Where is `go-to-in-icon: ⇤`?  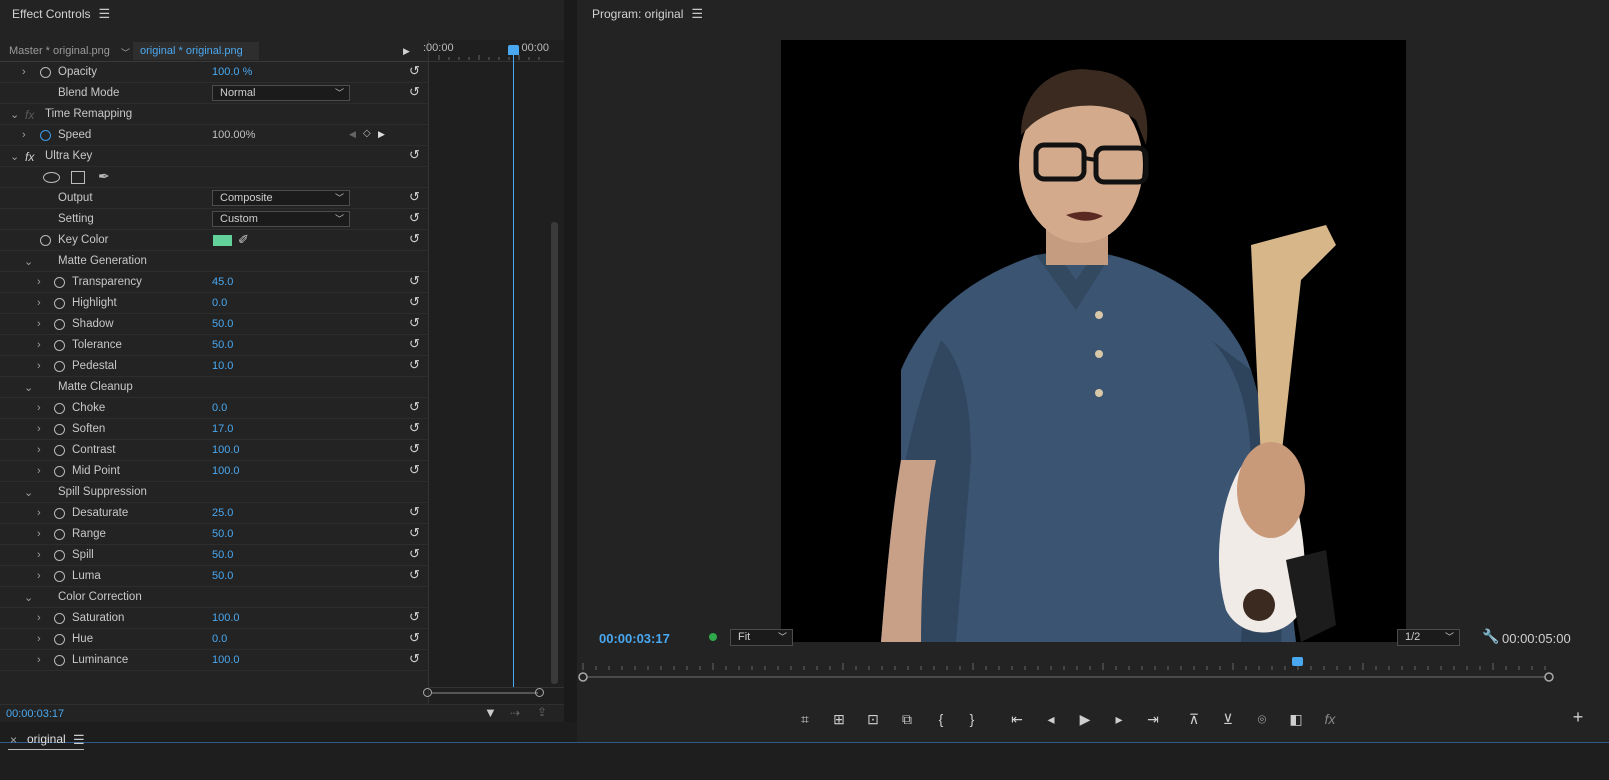 go-to-in-icon: ⇤ is located at coordinates (1017, 719).